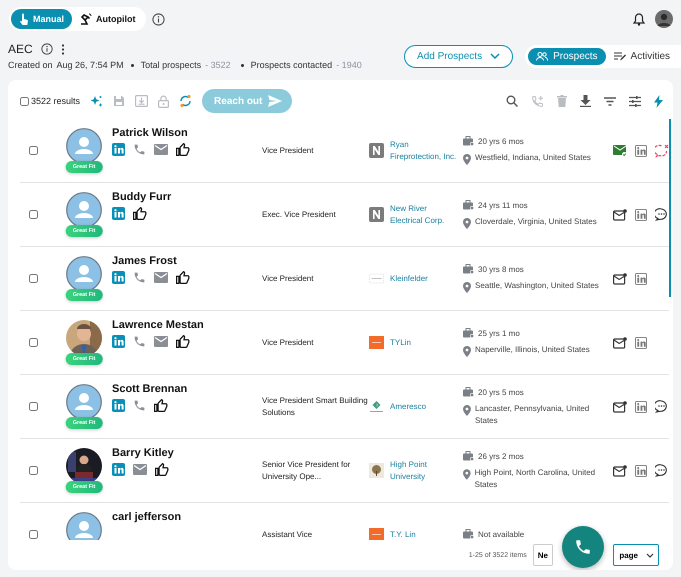  Describe the element at coordinates (62, 49) in the screenshot. I see `more-icon` at that location.